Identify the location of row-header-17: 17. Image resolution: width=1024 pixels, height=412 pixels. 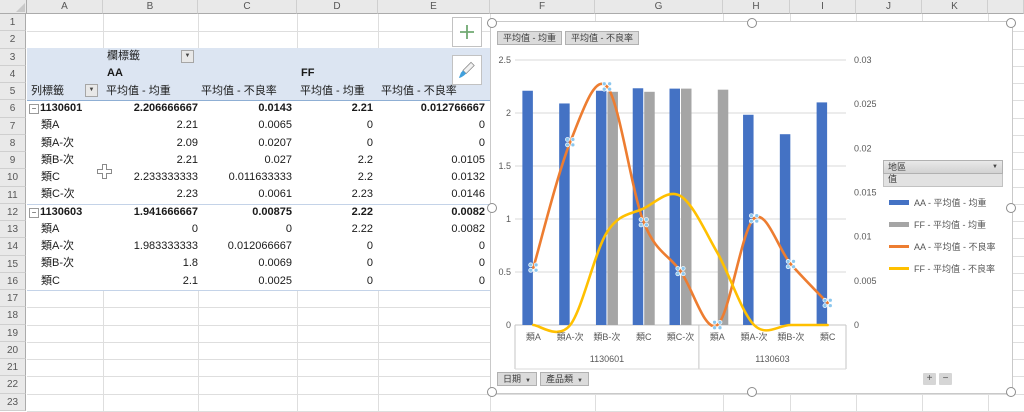
(13, 299).